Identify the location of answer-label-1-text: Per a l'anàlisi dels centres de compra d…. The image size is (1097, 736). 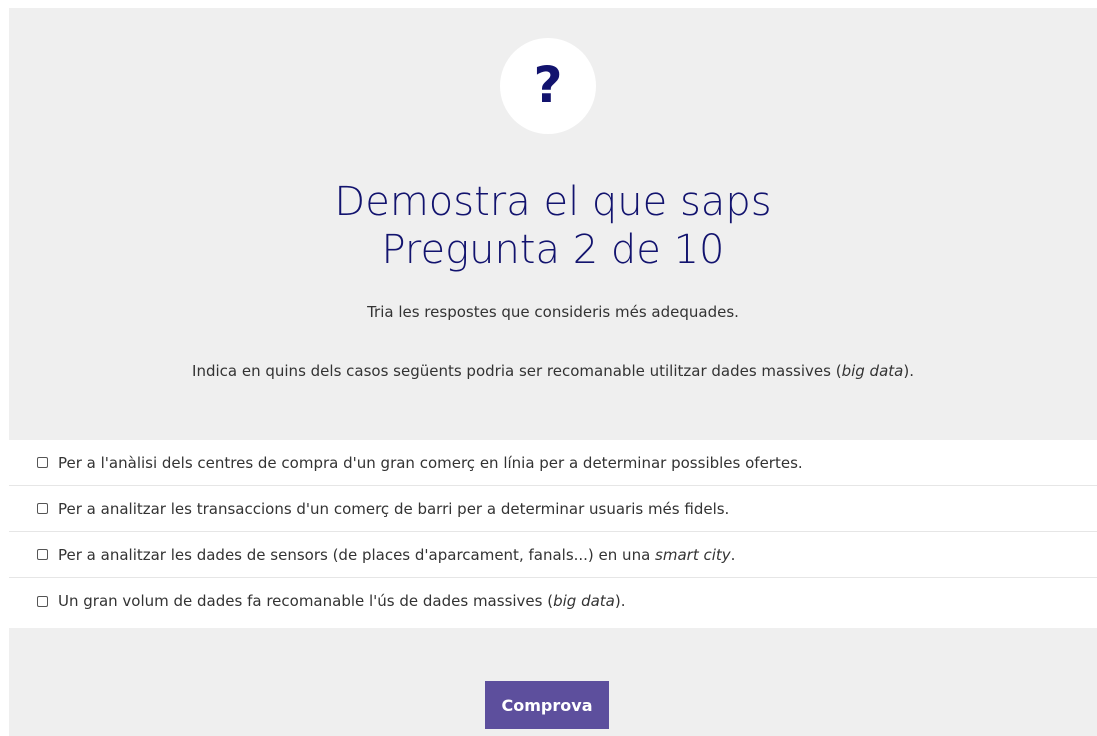
(430, 462).